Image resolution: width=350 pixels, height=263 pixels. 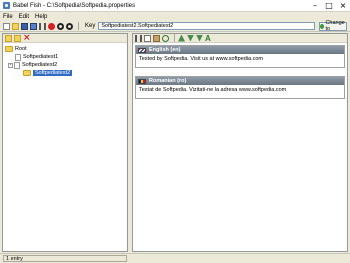 I want to click on move-up-icon, so click(x=181, y=38).